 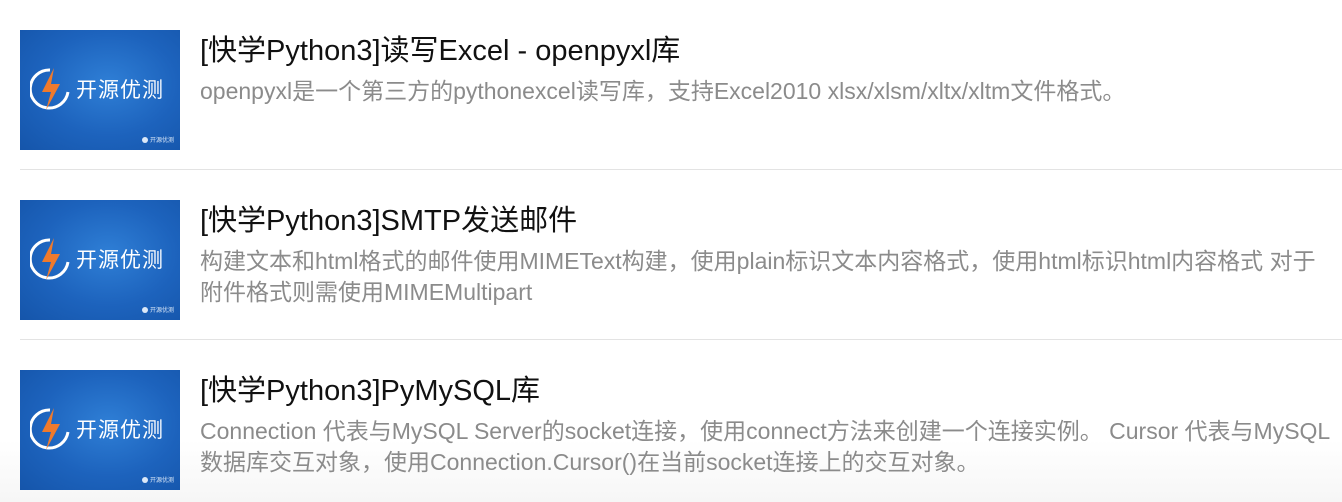 I want to click on article-title: [快学Python3]PyMySQL库, so click(x=370, y=391).